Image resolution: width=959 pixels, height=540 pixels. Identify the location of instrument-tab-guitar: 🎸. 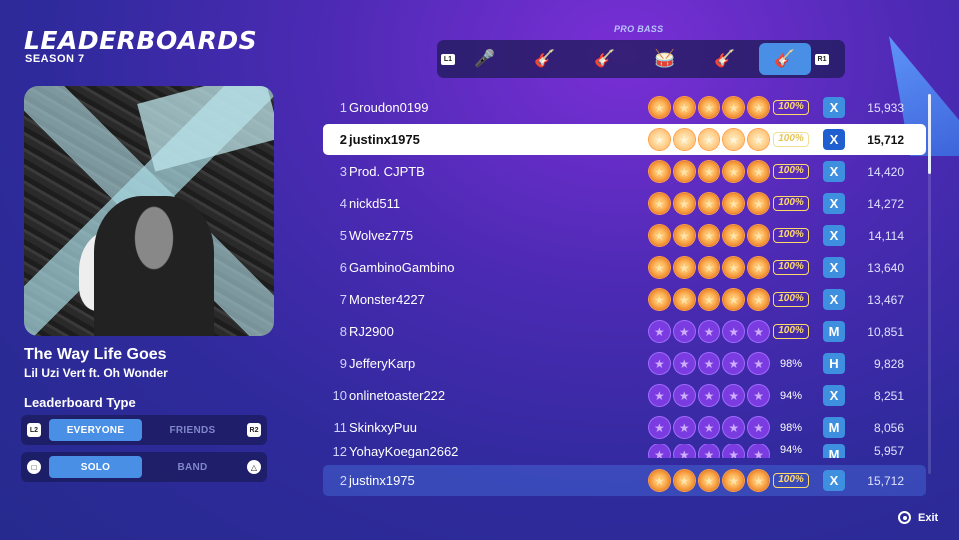
(545, 59).